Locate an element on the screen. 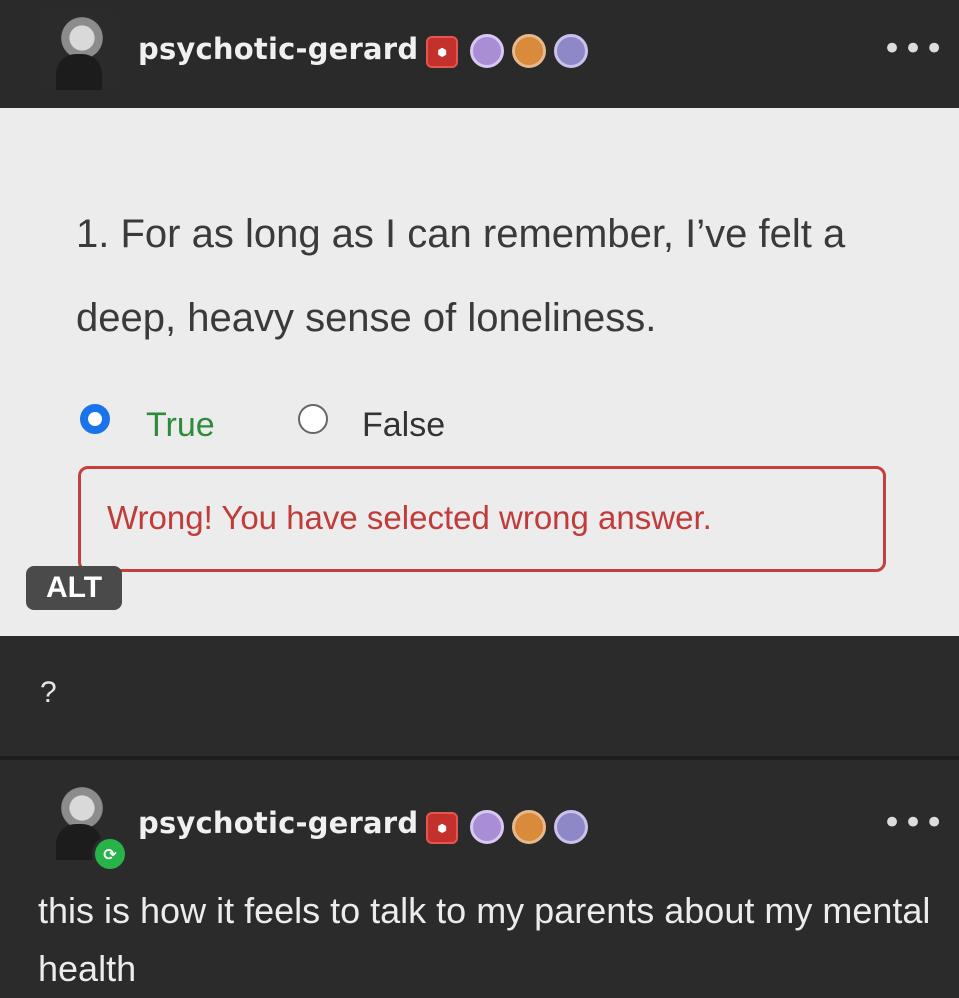 This screenshot has height=998, width=959. option-true-label: True is located at coordinates (180, 425).